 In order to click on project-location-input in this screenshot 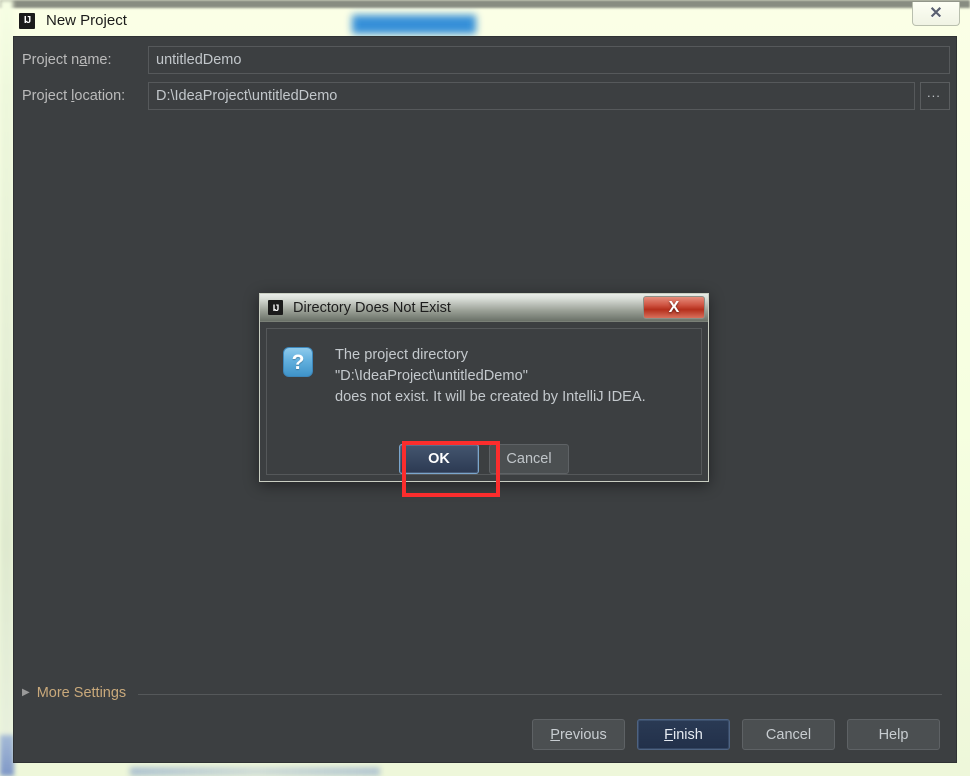, I will do `click(531, 96)`.